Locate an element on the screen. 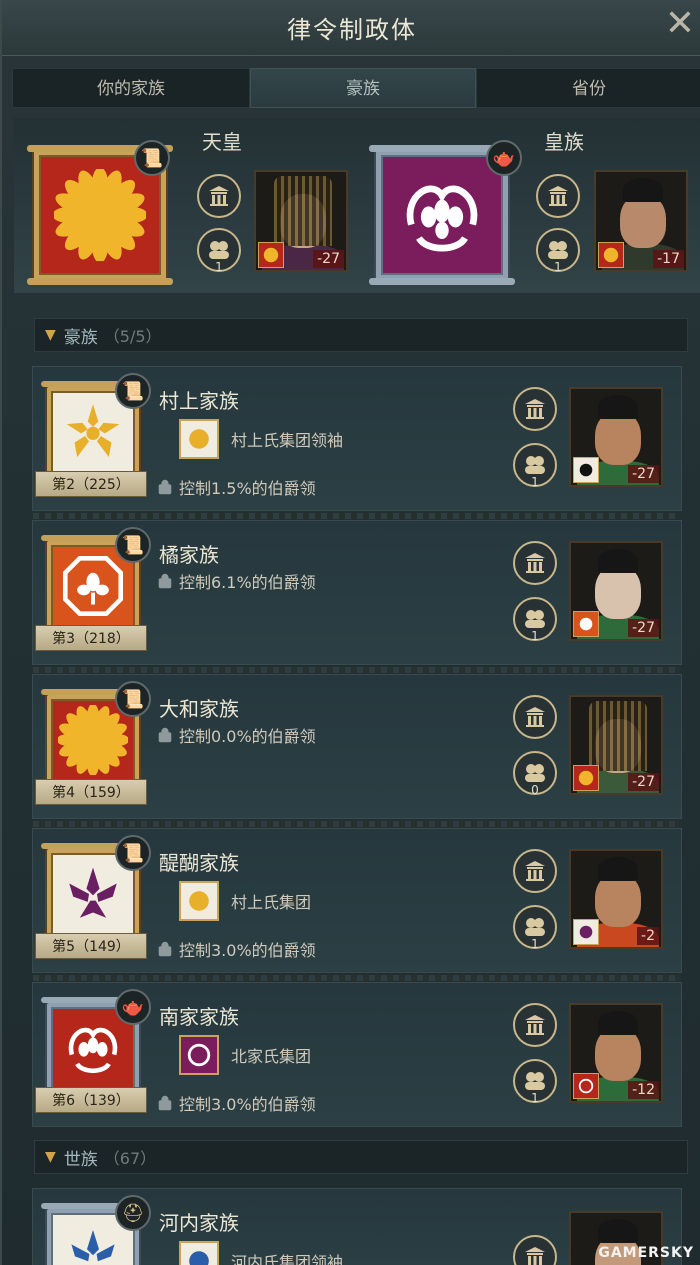  watermark: GAMERSKY is located at coordinates (646, 1253).